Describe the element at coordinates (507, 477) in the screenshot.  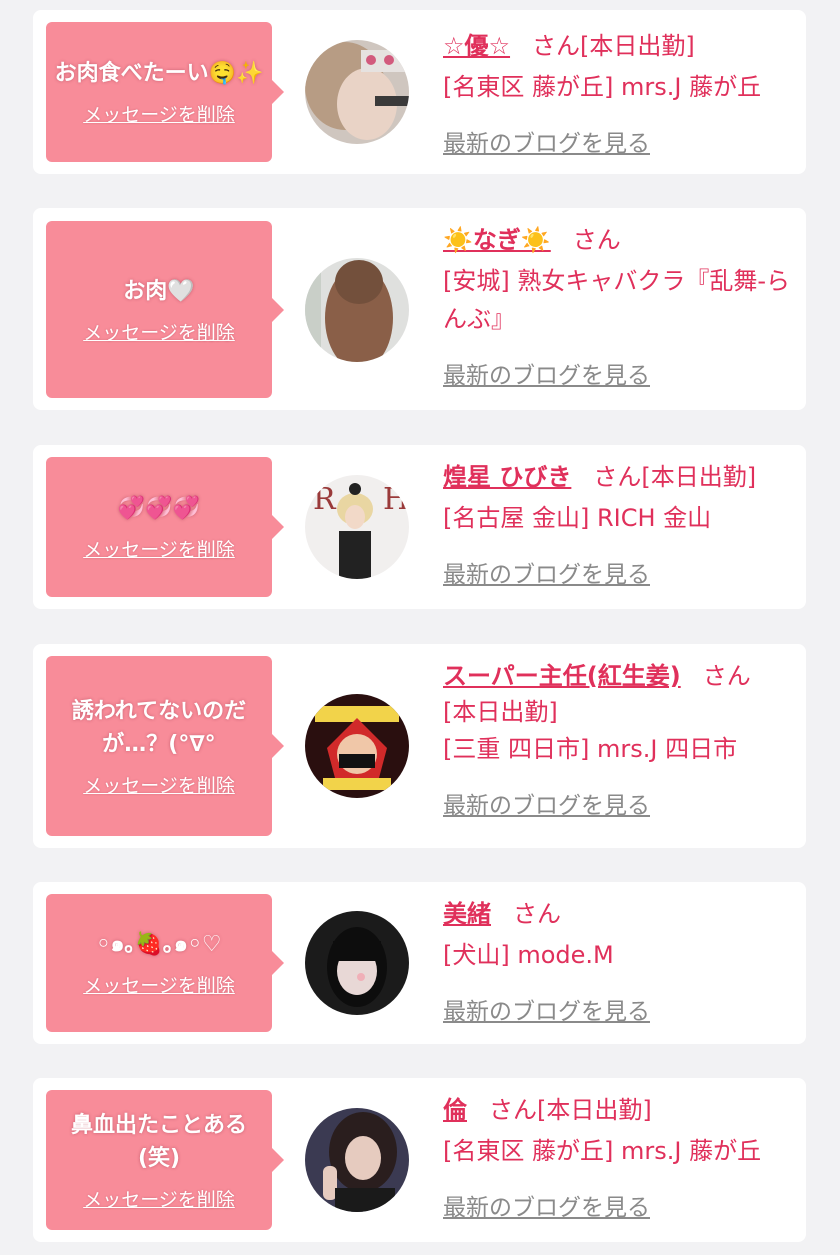
I see `cast-name-link: 煌星 ひびき` at that location.